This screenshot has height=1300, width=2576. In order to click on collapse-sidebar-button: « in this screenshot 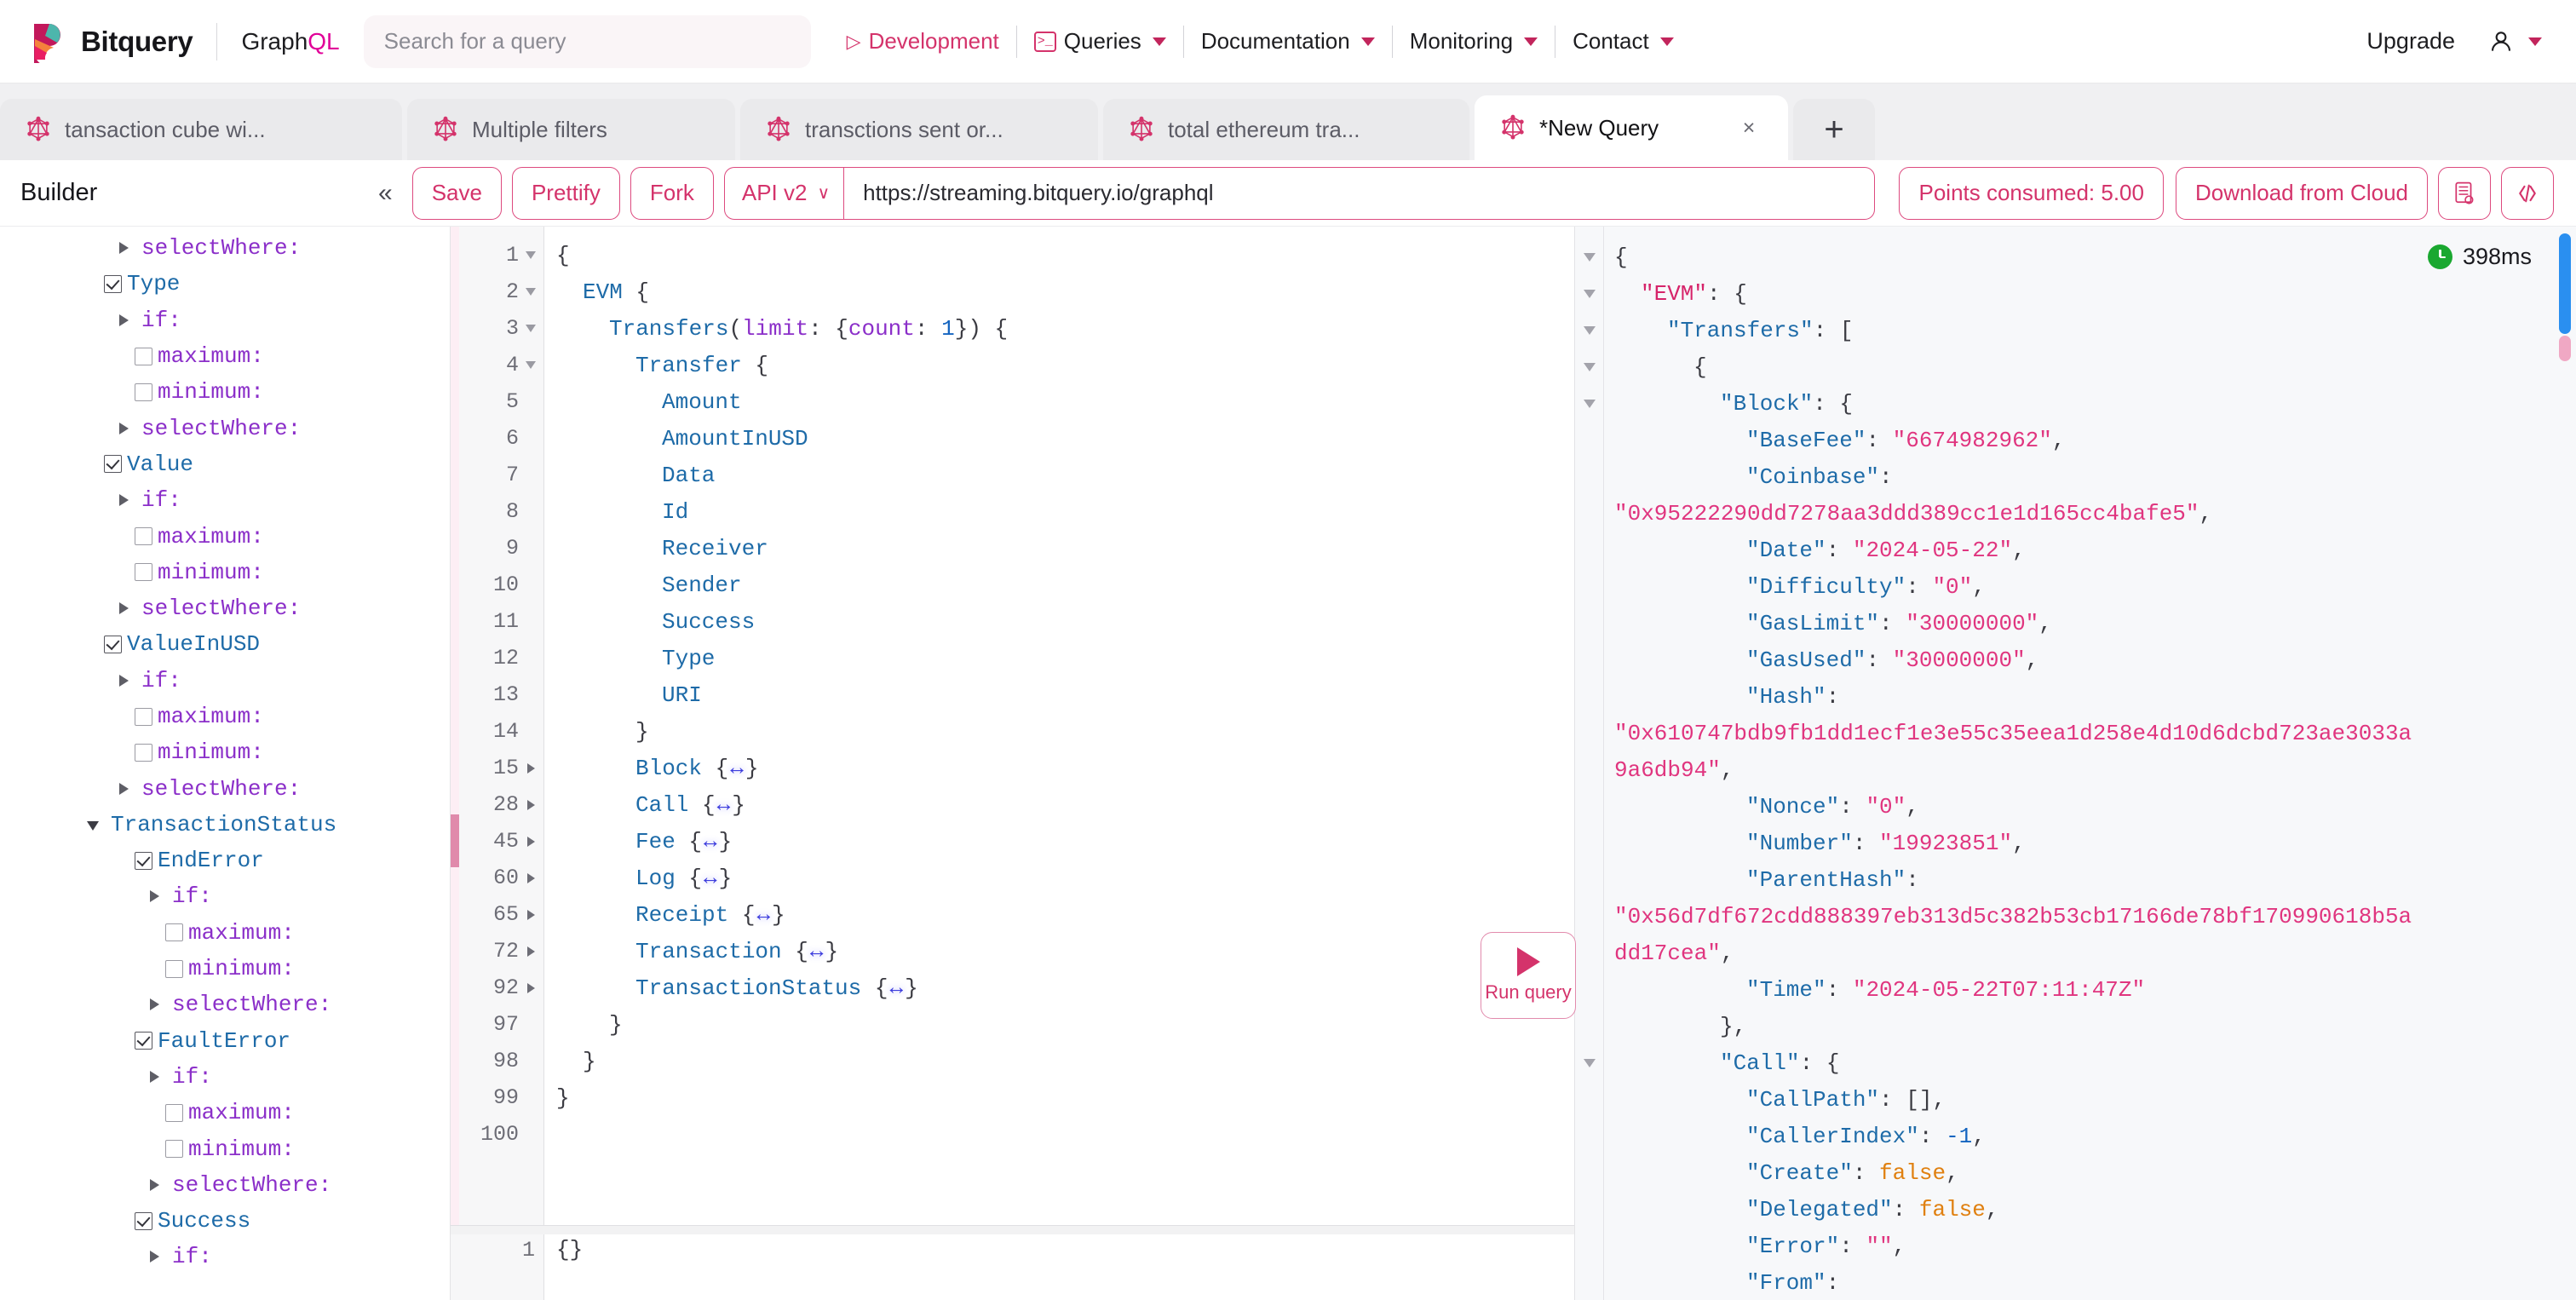, I will do `click(386, 193)`.